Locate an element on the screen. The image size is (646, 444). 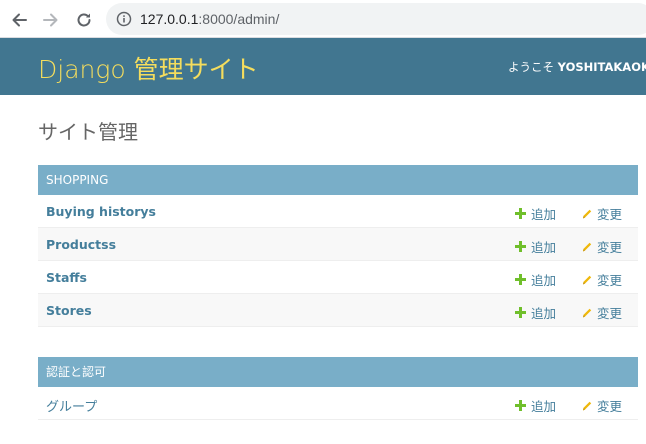
reload-button is located at coordinates (84, 20).